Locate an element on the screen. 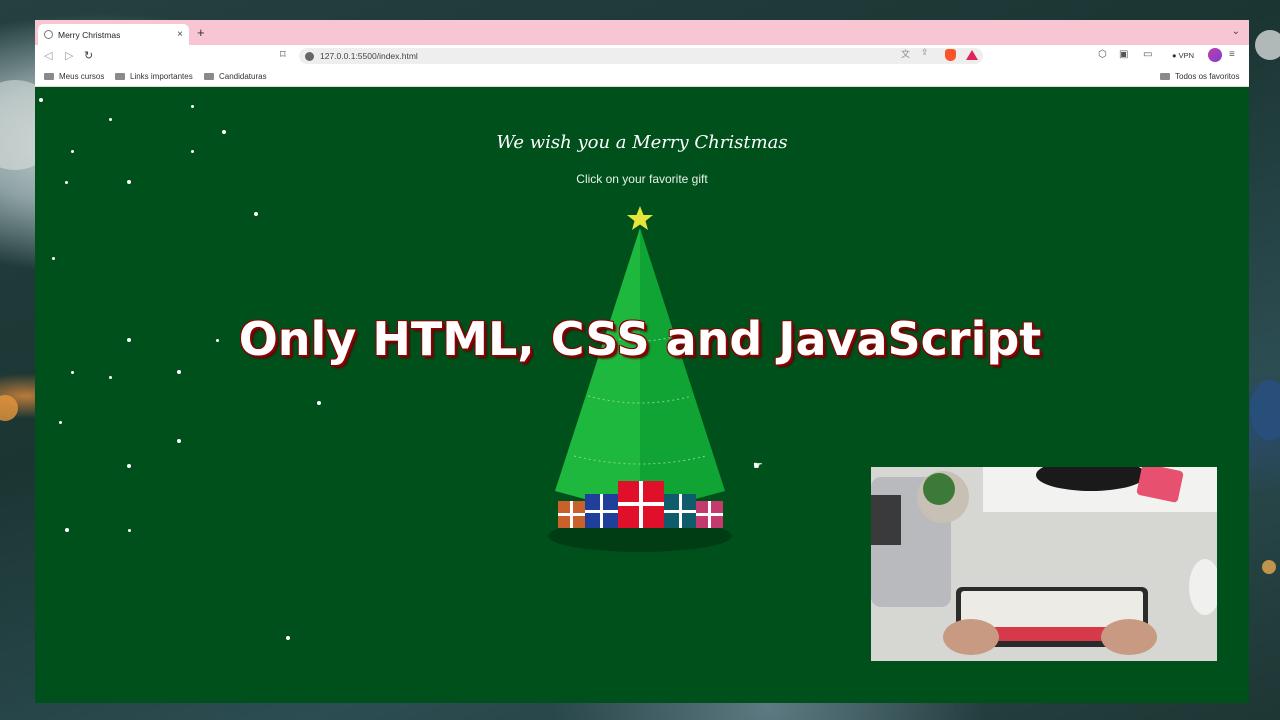  hand-right is located at coordinates (1129, 637).